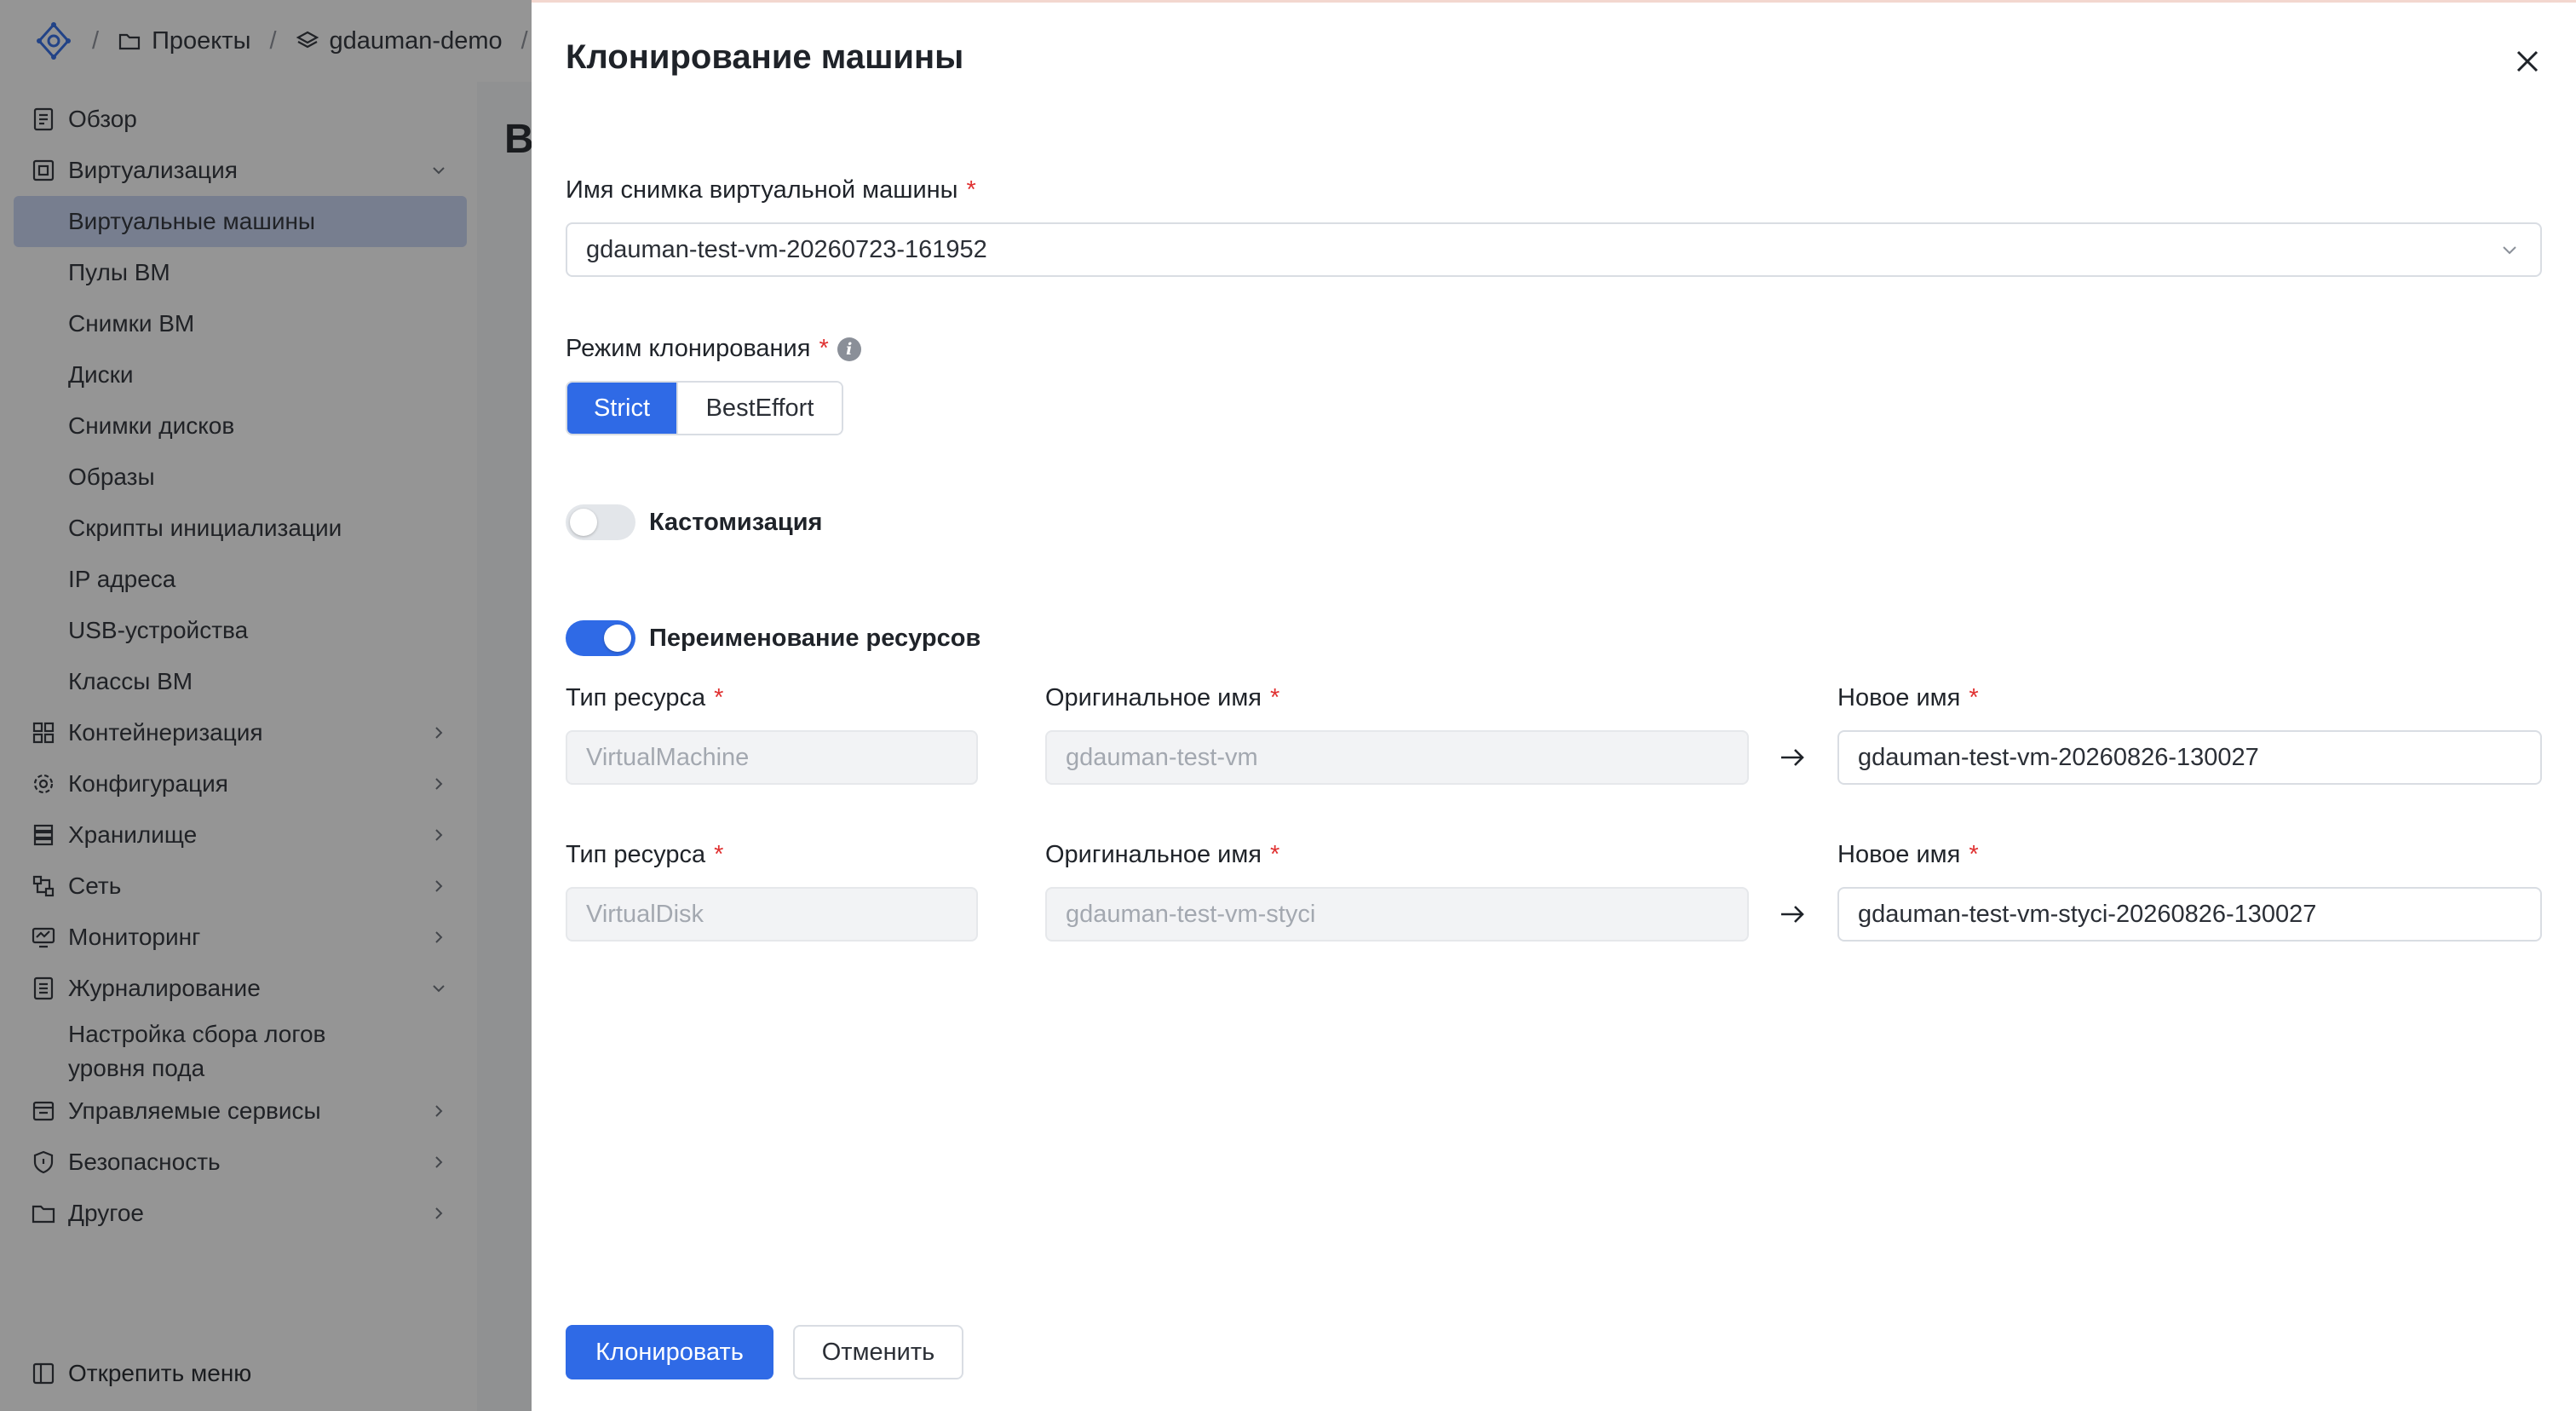  Describe the element at coordinates (601, 638) in the screenshot. I see `rename-resources-toggle` at that location.